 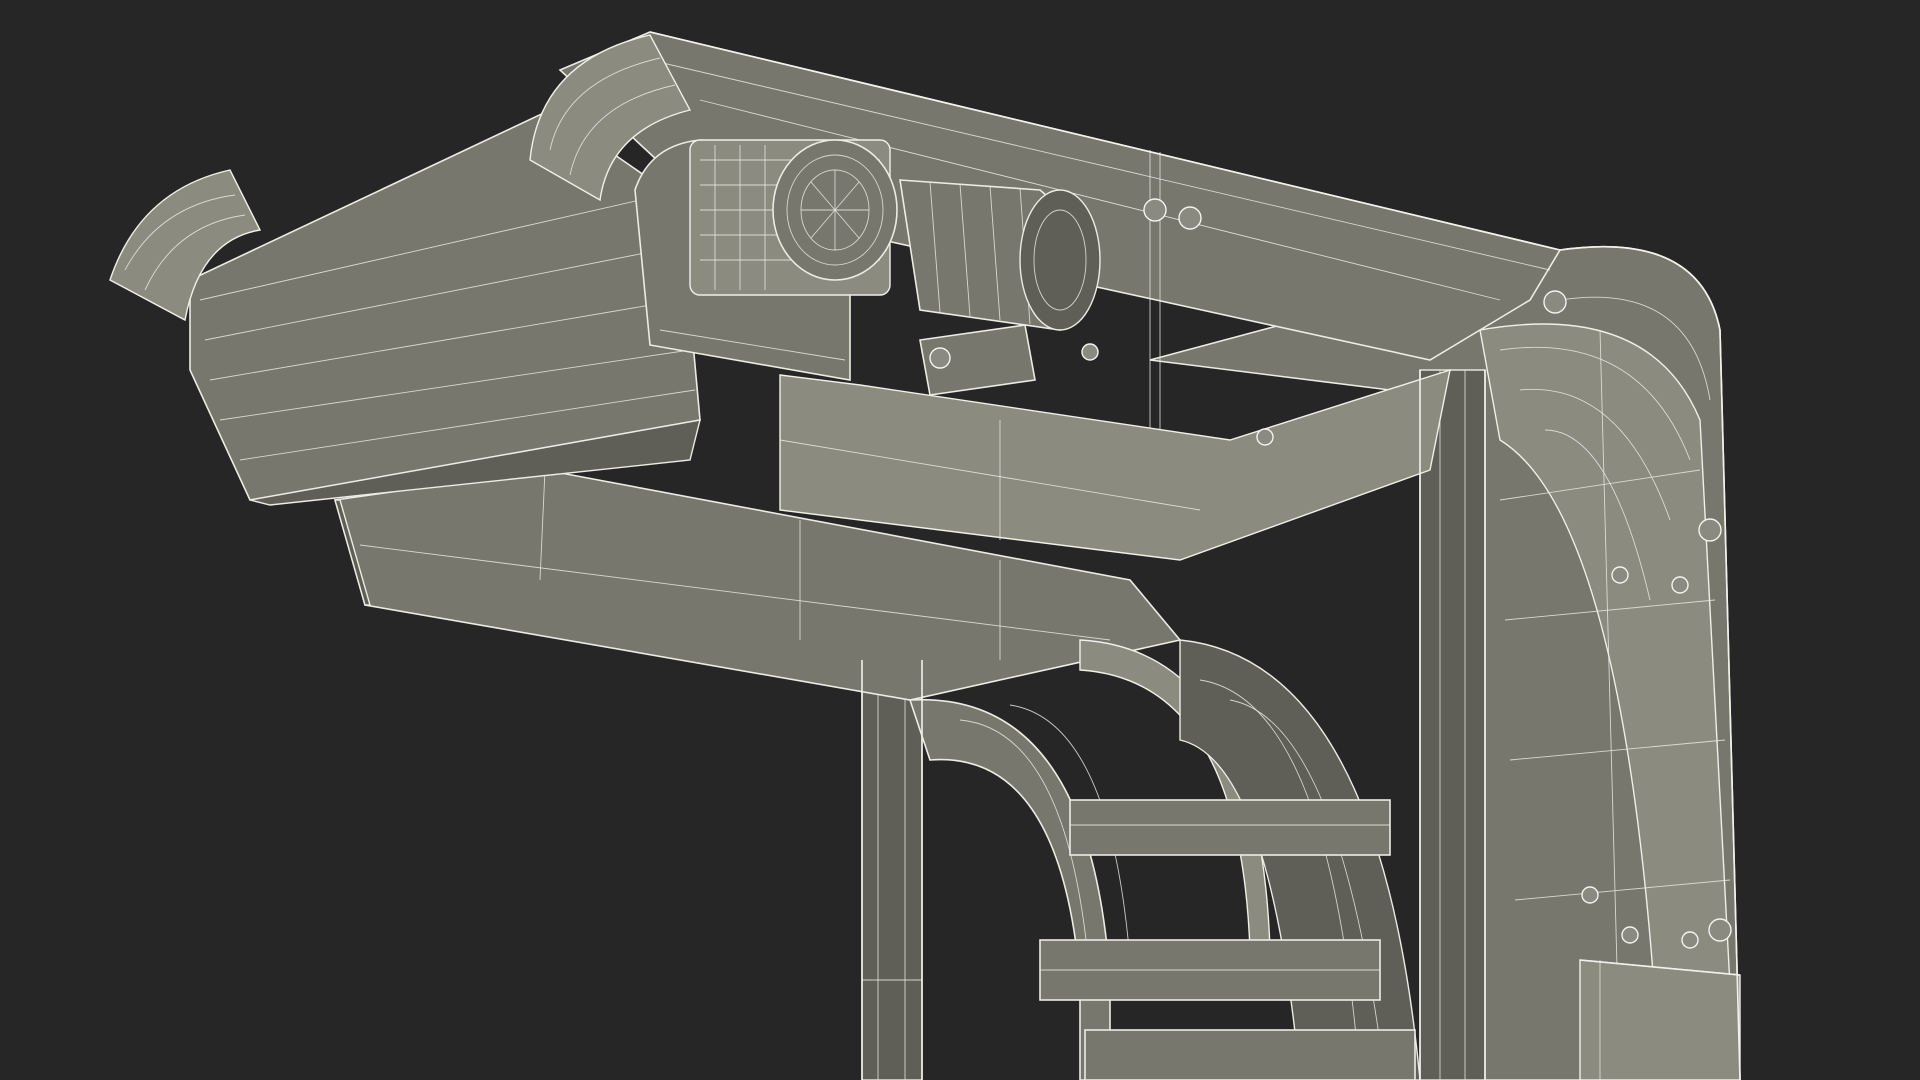 What do you see at coordinates (1115, 464) in the screenshot?
I see `channel-beam` at bounding box center [1115, 464].